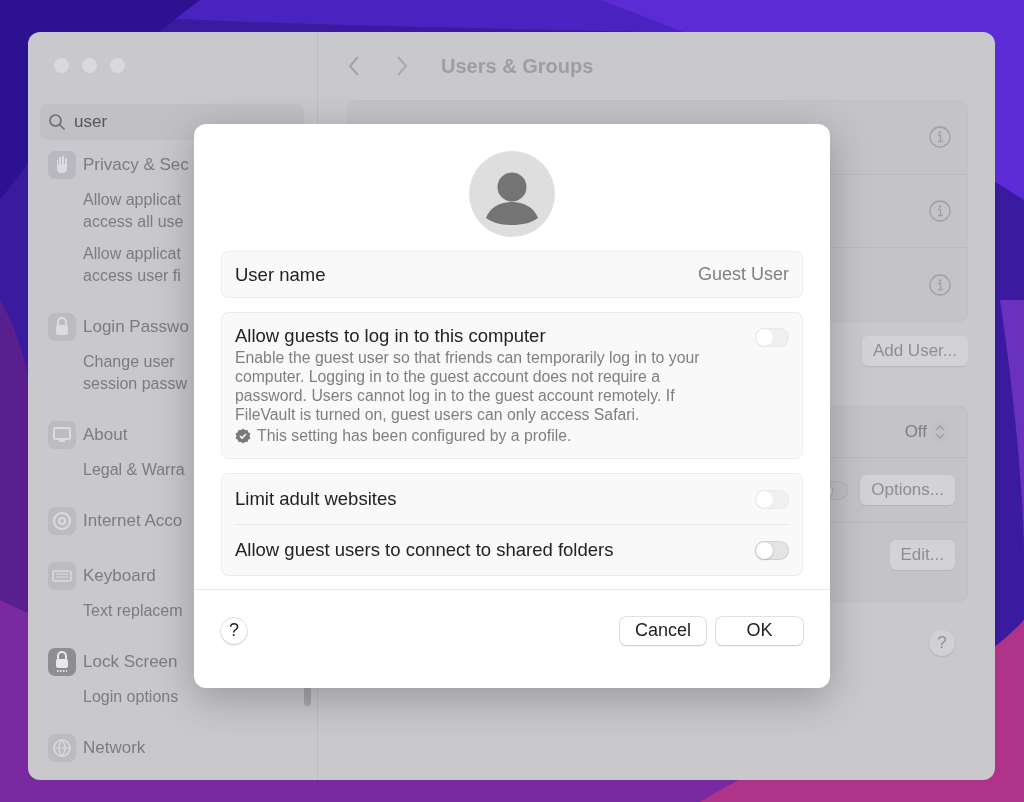 This screenshot has width=1024, height=802. What do you see at coordinates (133, 211) in the screenshot?
I see `sidebar-subitem: Allow applicat access all use` at bounding box center [133, 211].